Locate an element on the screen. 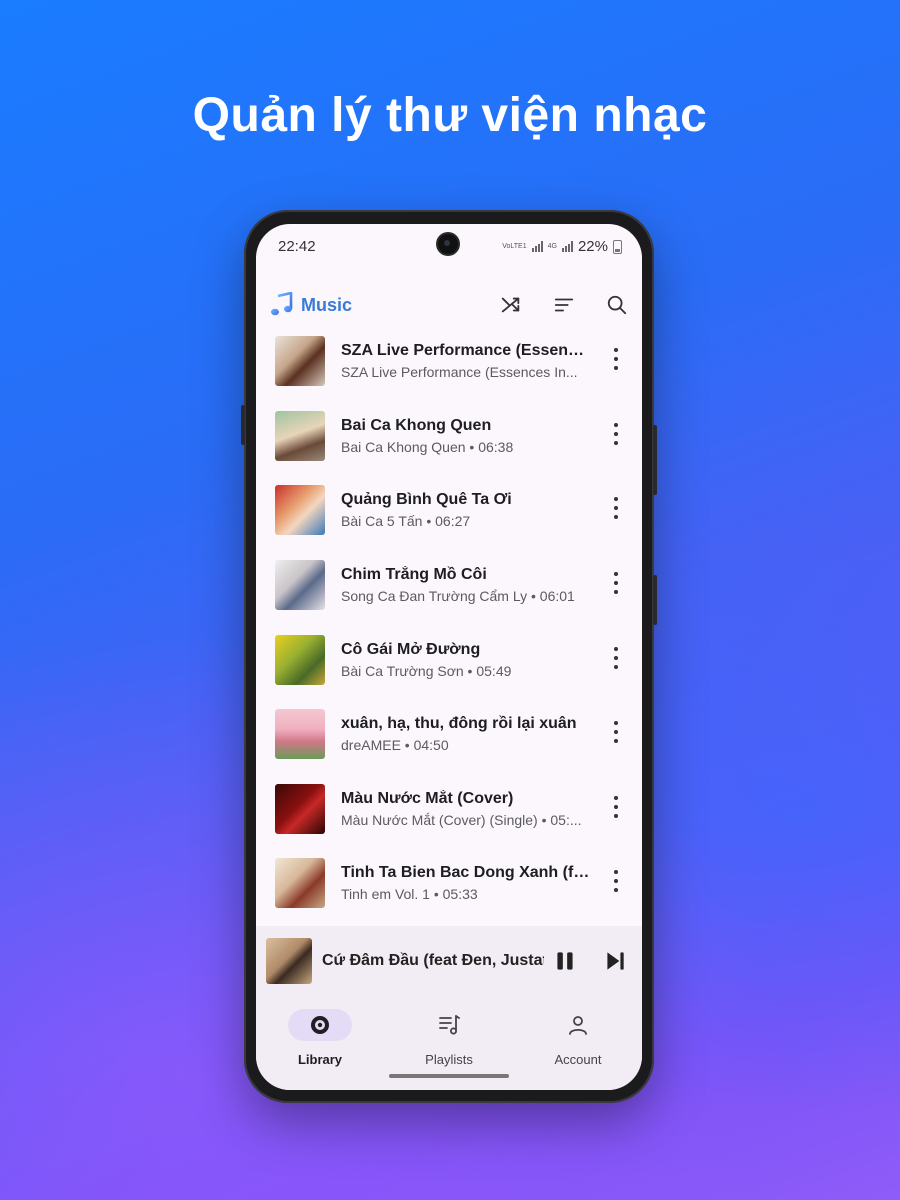 This screenshot has width=900, height=1200. app-bar: Music is located at coordinates (449, 304).